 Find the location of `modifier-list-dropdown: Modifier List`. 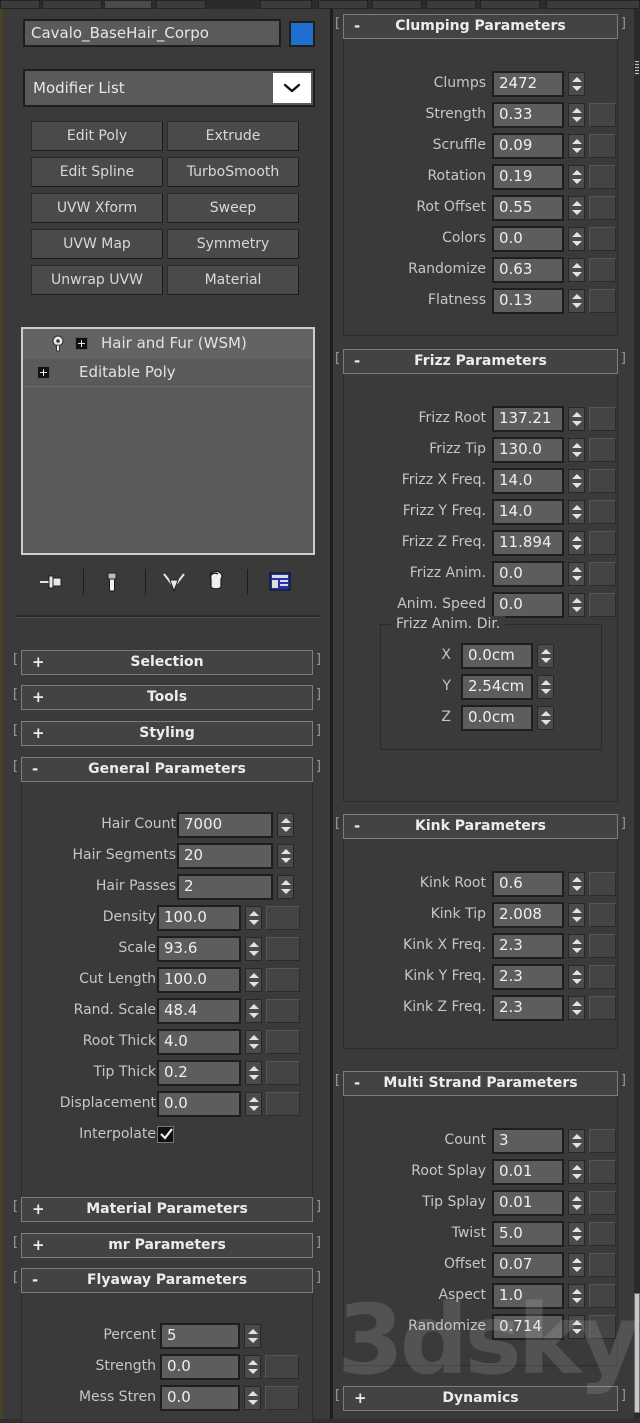

modifier-list-dropdown: Modifier List is located at coordinates (169, 88).